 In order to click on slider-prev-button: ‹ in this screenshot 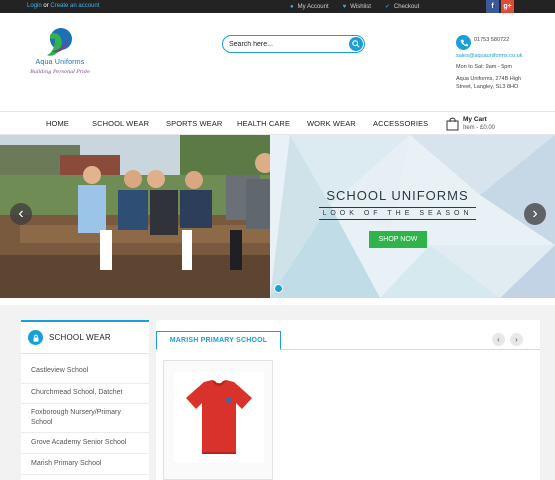, I will do `click(21, 214)`.